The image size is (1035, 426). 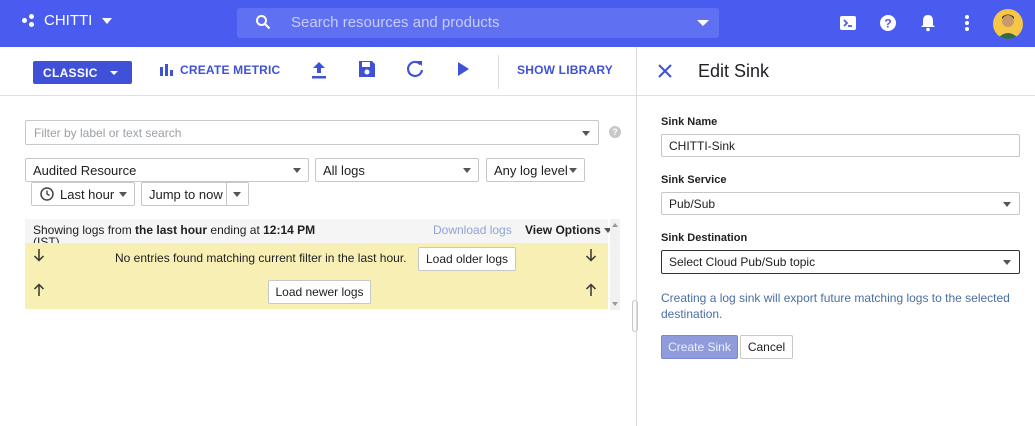 What do you see at coordinates (742, 262) in the screenshot?
I see `sink-destination-value: Select Cloud Pub/Sub topic` at bounding box center [742, 262].